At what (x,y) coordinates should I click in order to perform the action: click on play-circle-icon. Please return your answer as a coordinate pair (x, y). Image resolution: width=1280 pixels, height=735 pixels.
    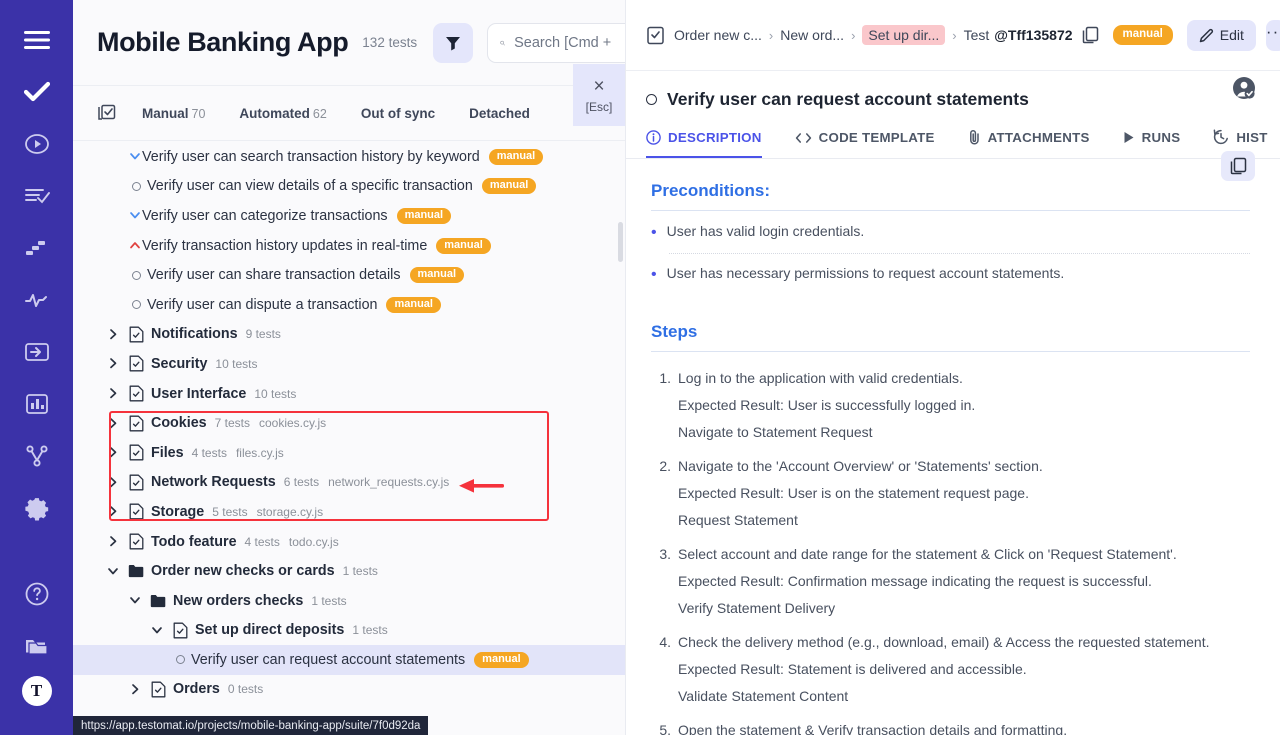
    Looking at the image, I should click on (37, 144).